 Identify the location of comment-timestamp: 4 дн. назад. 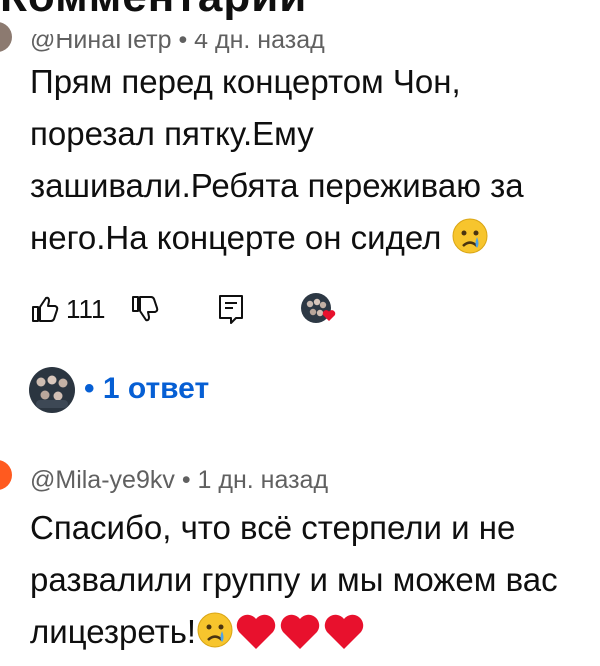
(259, 40).